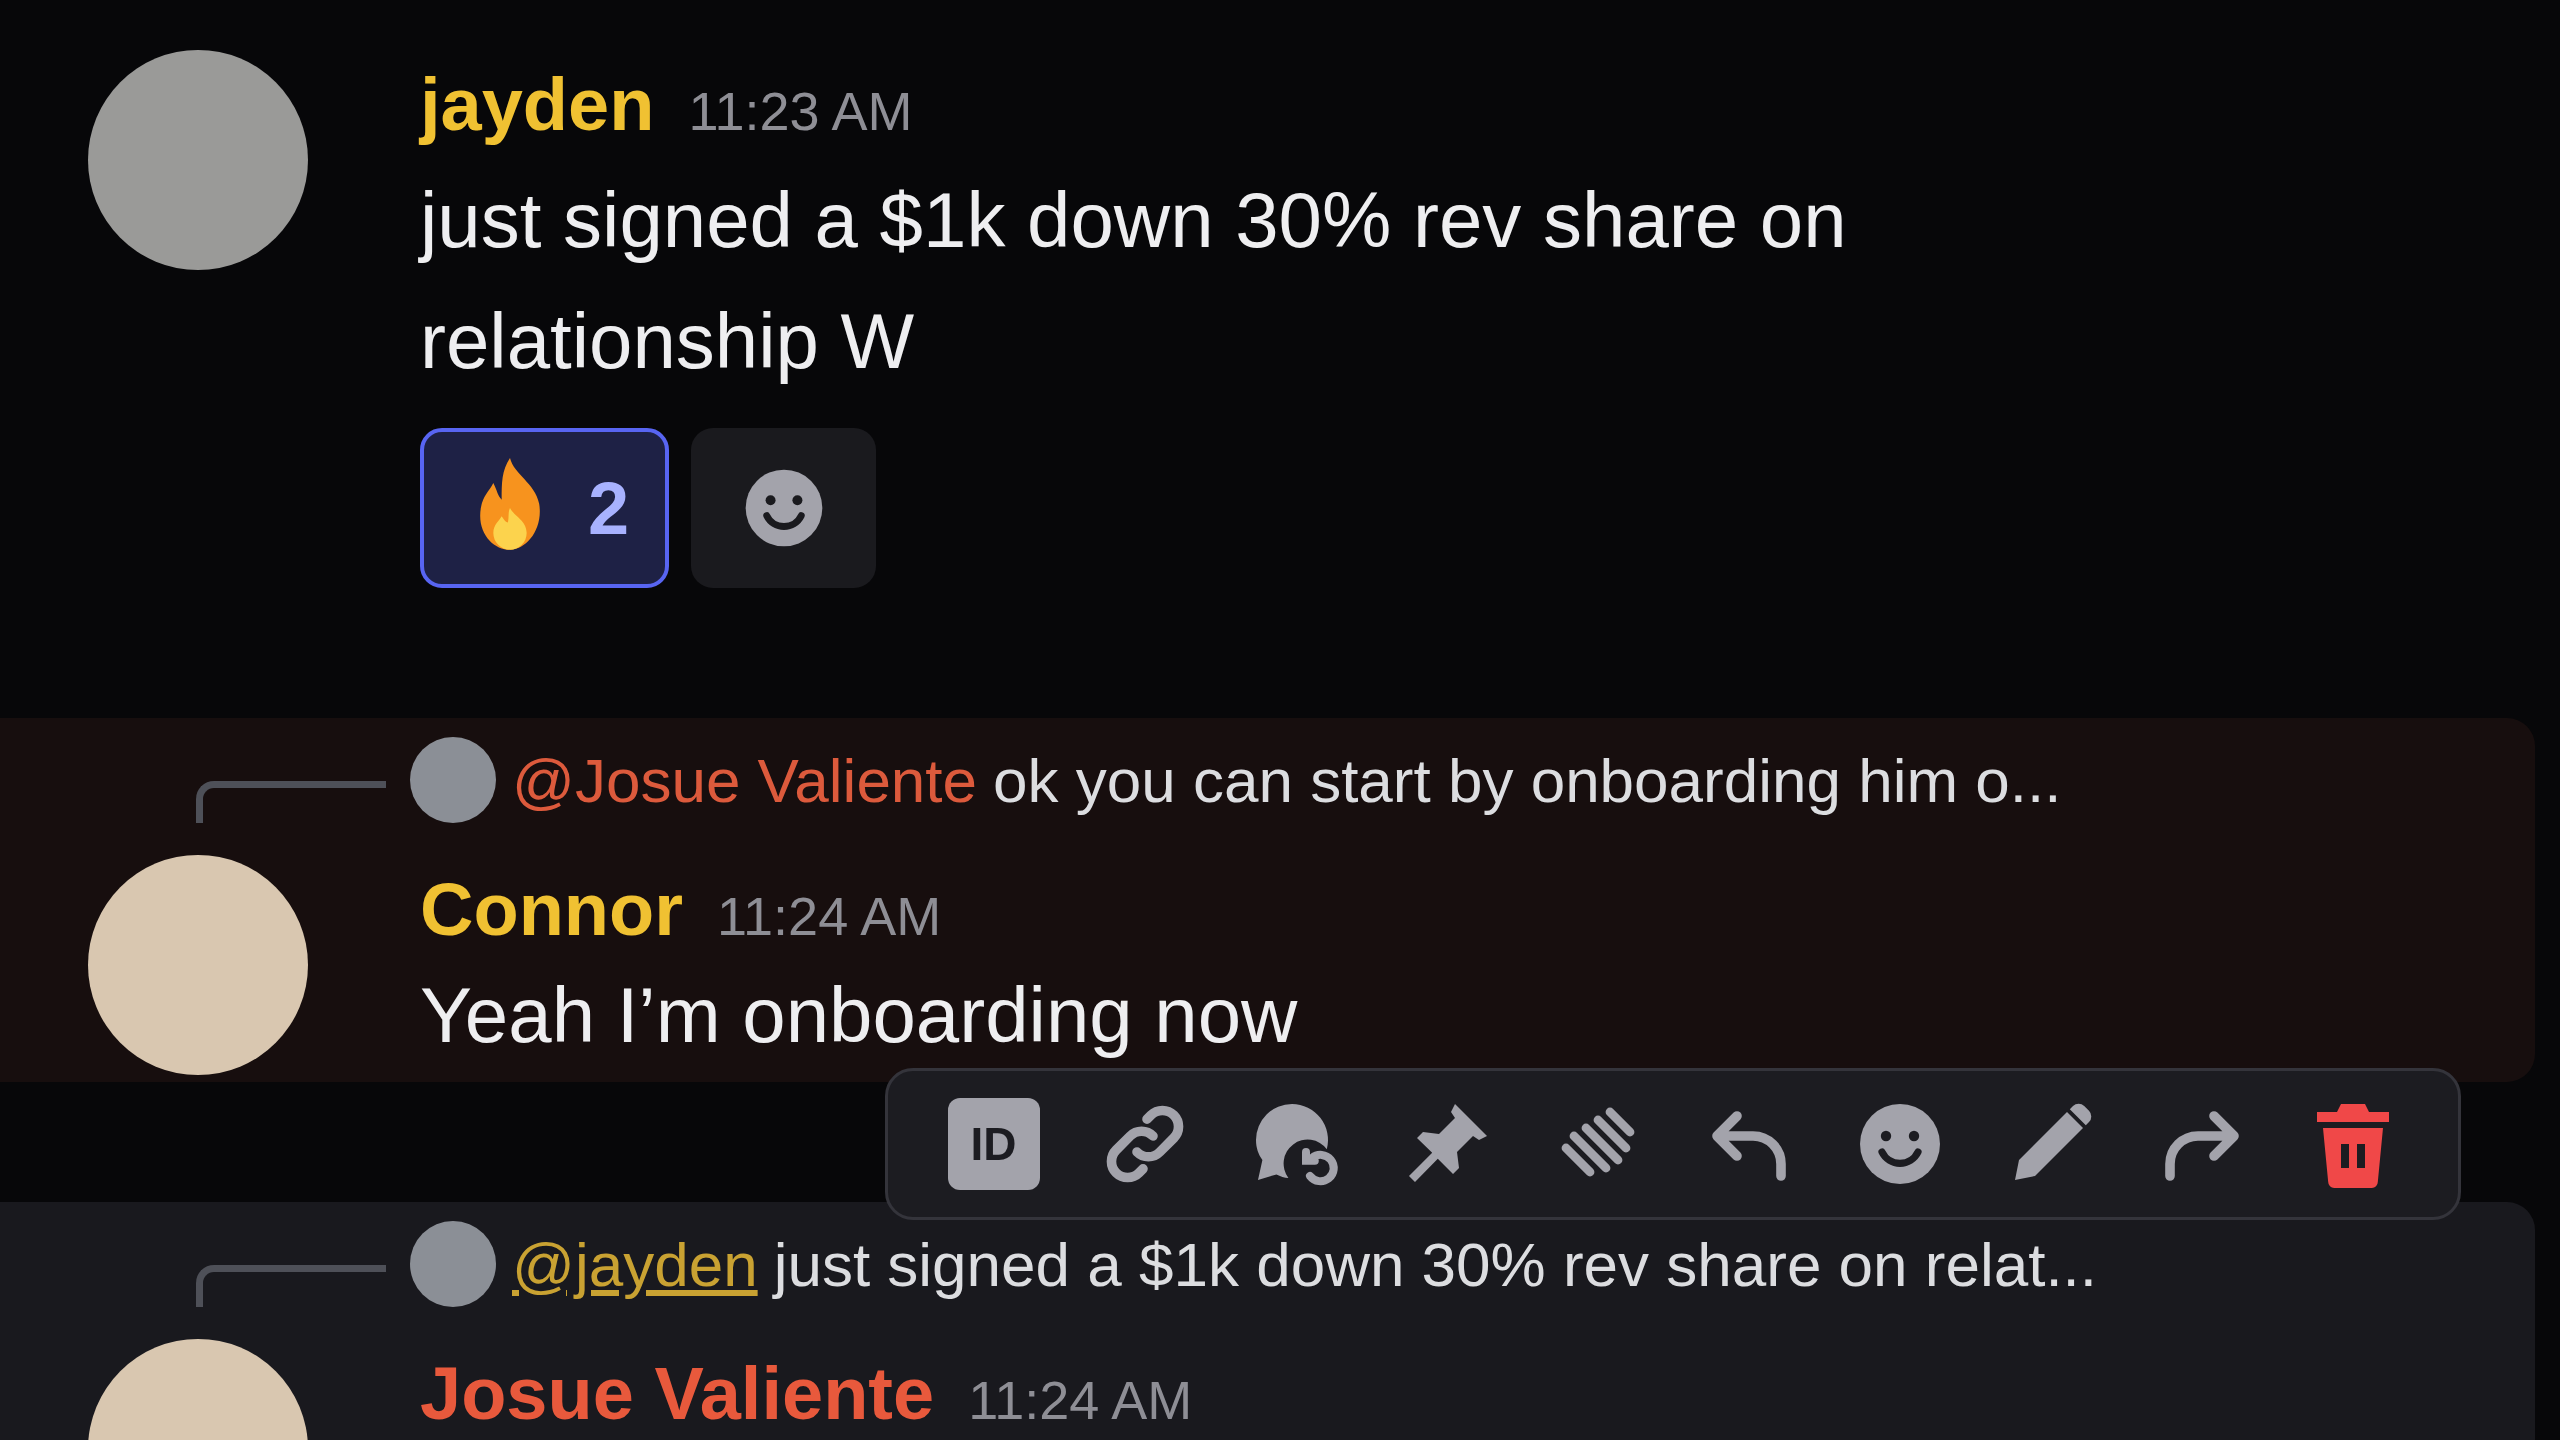  Describe the element at coordinates (677, 1389) in the screenshot. I see `username: Josue Valiente` at that location.